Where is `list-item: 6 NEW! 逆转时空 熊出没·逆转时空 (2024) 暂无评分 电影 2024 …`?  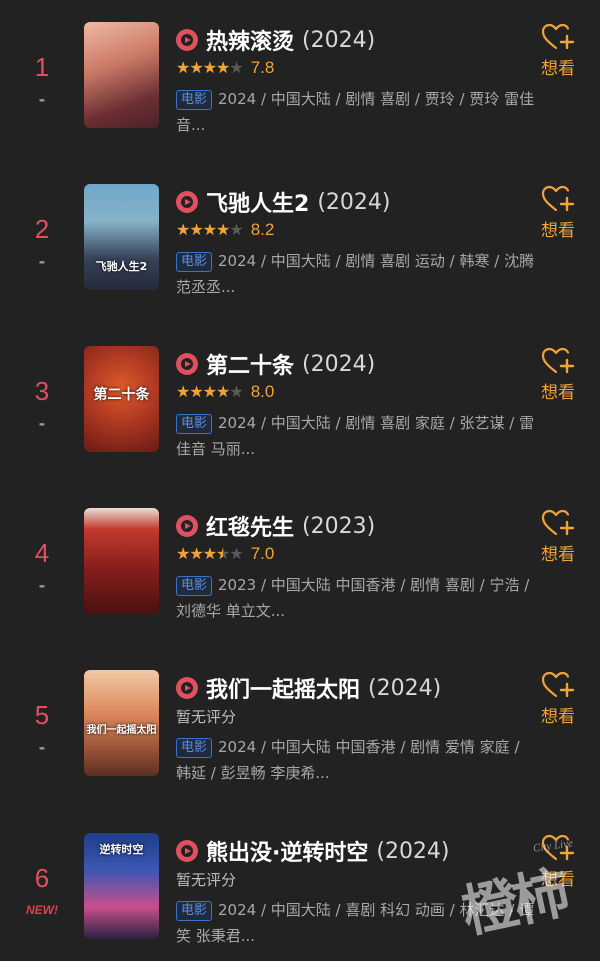
list-item: 6 NEW! 逆转时空 熊出没·逆转时空 (2024) 暂无评分 电影 2024 … is located at coordinates (300, 896).